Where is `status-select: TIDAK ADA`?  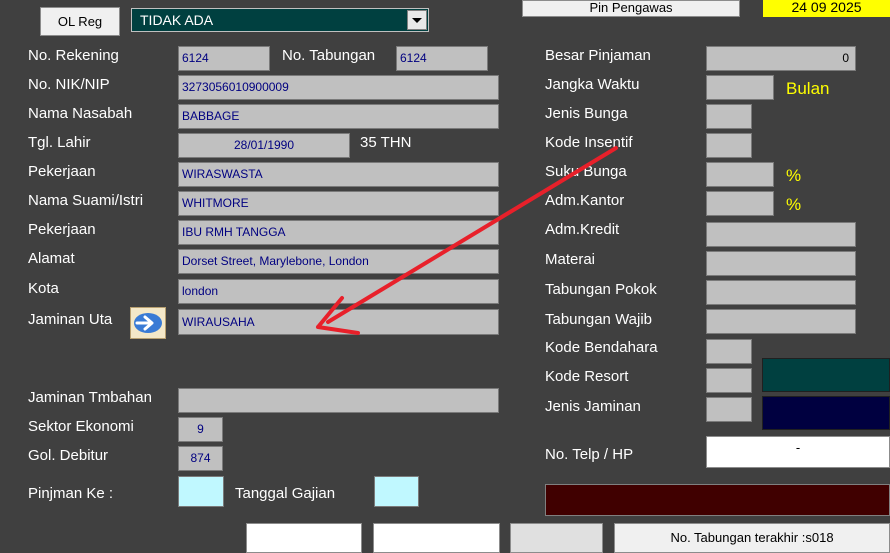 status-select: TIDAK ADA is located at coordinates (280, 20).